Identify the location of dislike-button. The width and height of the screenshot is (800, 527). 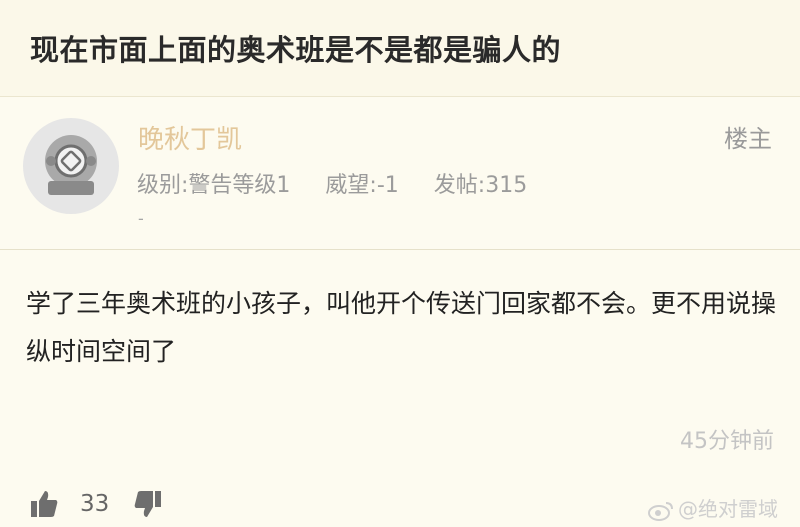
(148, 504).